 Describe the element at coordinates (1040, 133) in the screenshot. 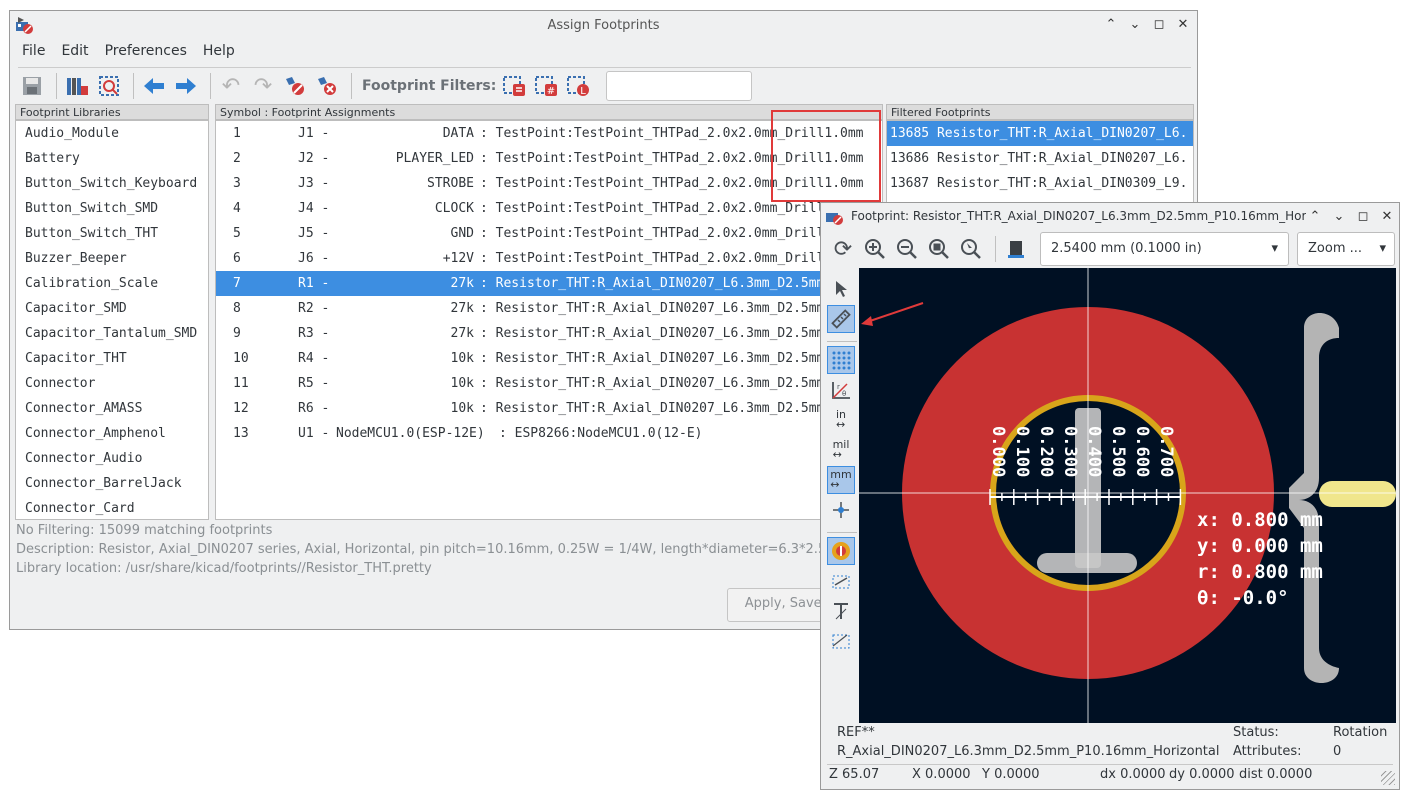

I see `filtered-footprint-item: 13685 Resistor_THT:R_Axial_DIN0207_L6.` at that location.